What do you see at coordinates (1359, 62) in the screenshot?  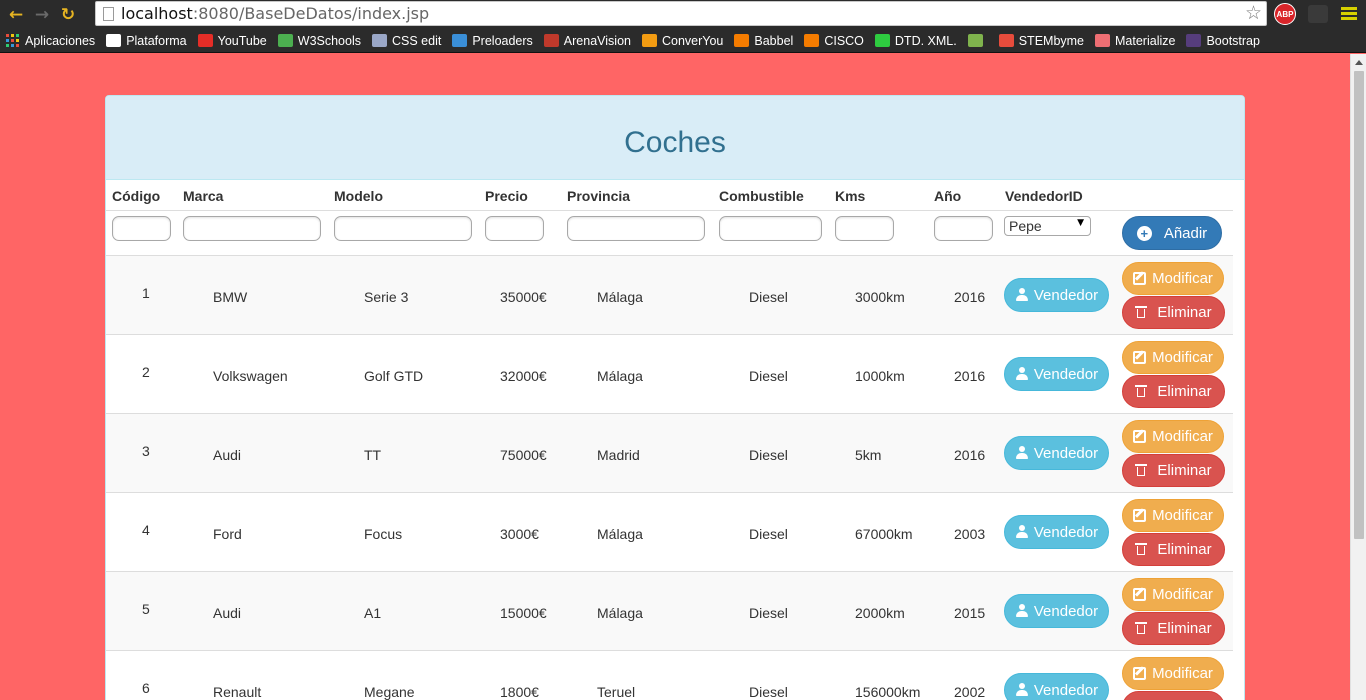 I see `scroll-up-arrow-icon` at bounding box center [1359, 62].